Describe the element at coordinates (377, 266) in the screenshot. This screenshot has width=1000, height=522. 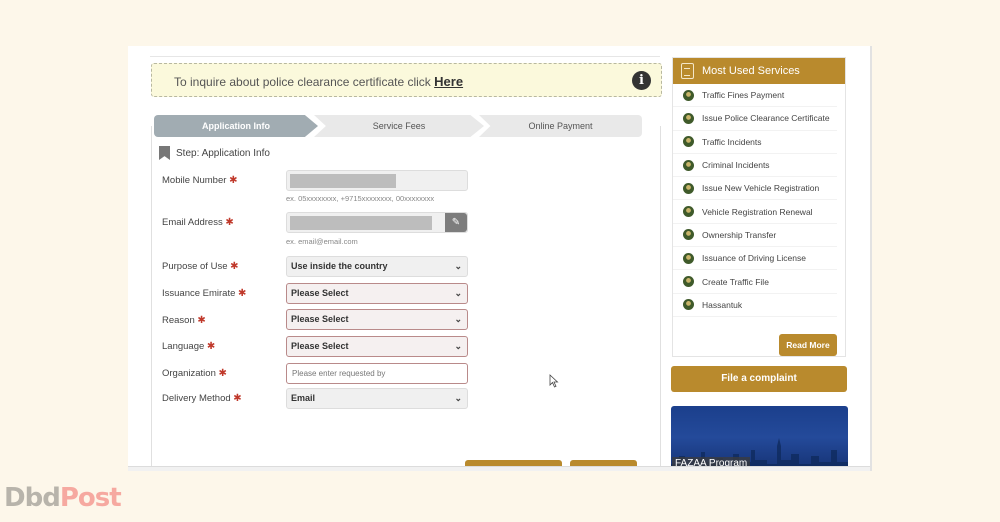
I see `purpose-of-use-select: Use inside the country ⌄` at that location.